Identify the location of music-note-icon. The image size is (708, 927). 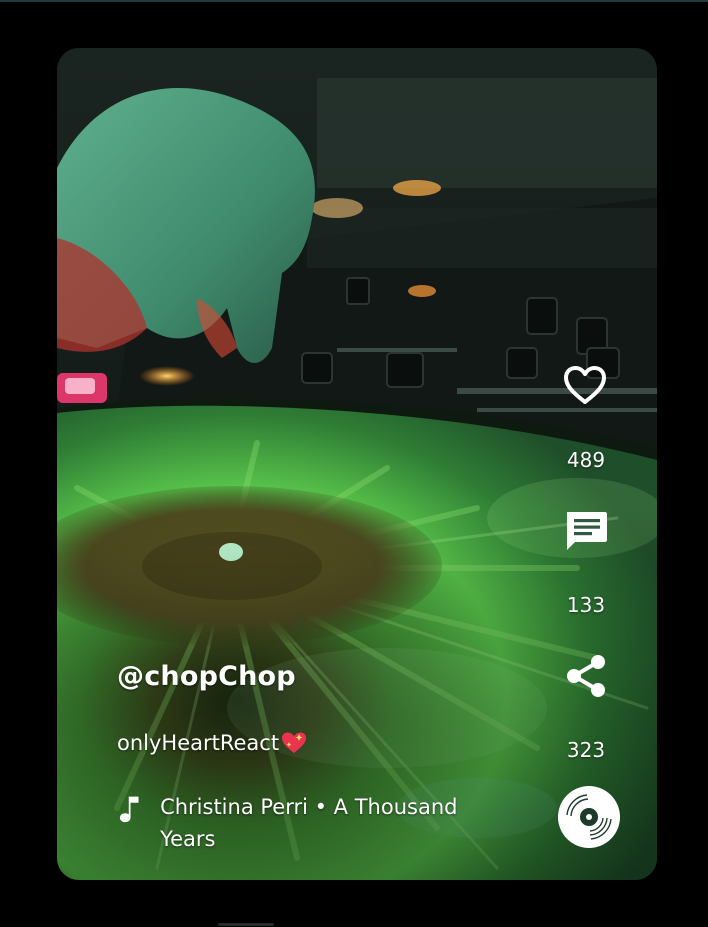
(129, 809).